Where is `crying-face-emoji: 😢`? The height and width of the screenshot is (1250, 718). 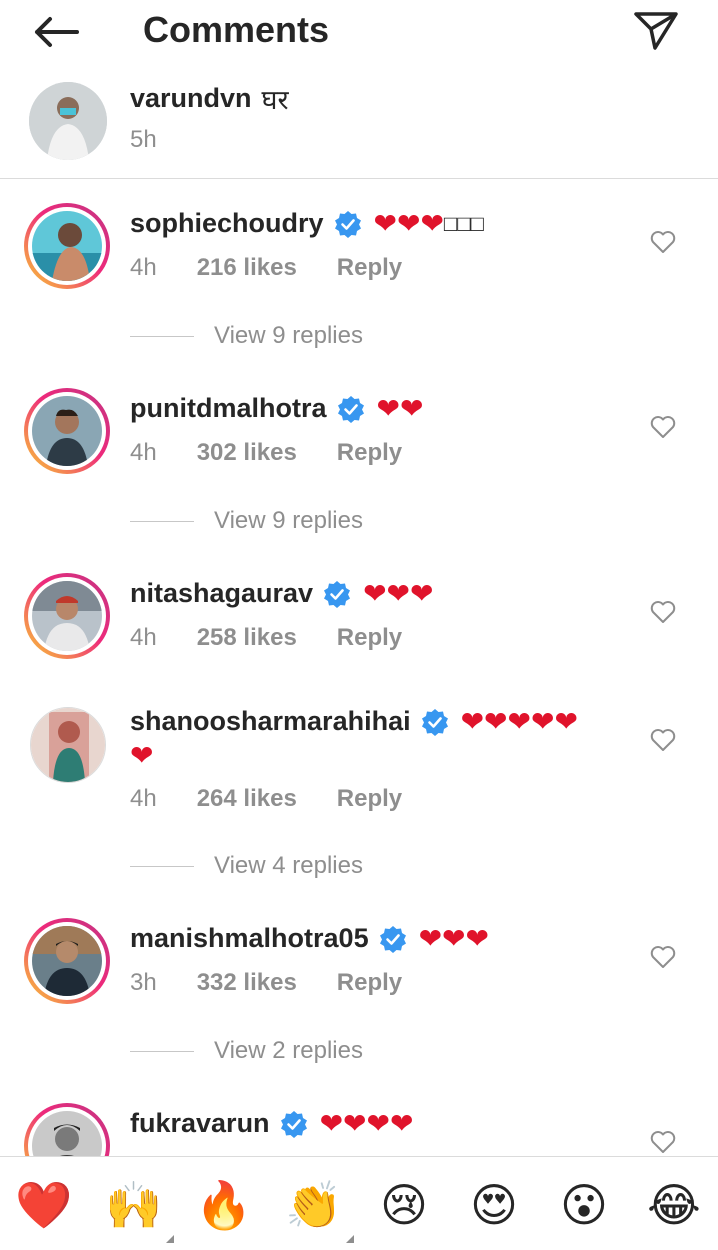 crying-face-emoji: 😢 is located at coordinates (404, 1205).